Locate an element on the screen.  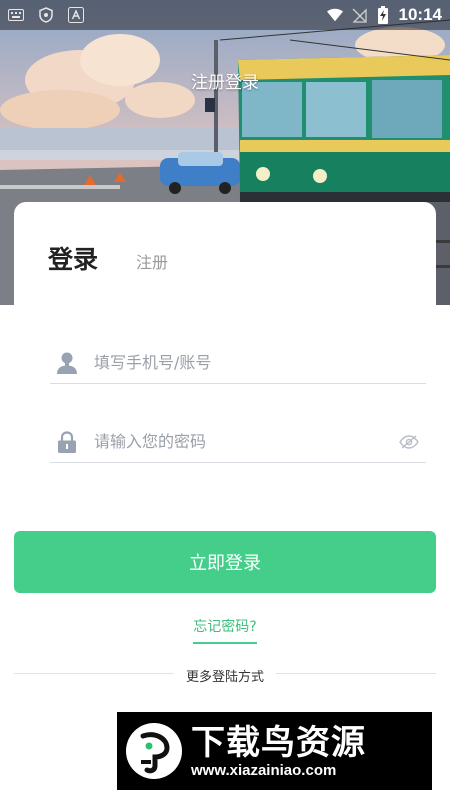
tab-register: 注册 is located at coordinates (152, 261).